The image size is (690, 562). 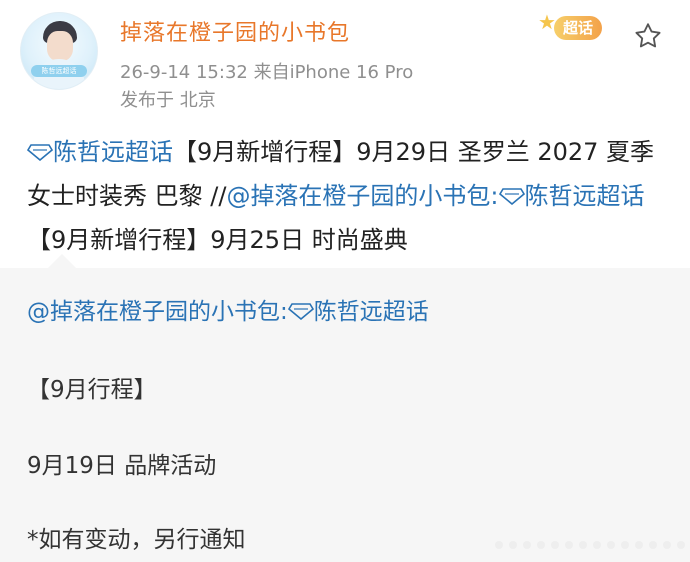 I want to click on supertopic-icon: ★, so click(x=547, y=22).